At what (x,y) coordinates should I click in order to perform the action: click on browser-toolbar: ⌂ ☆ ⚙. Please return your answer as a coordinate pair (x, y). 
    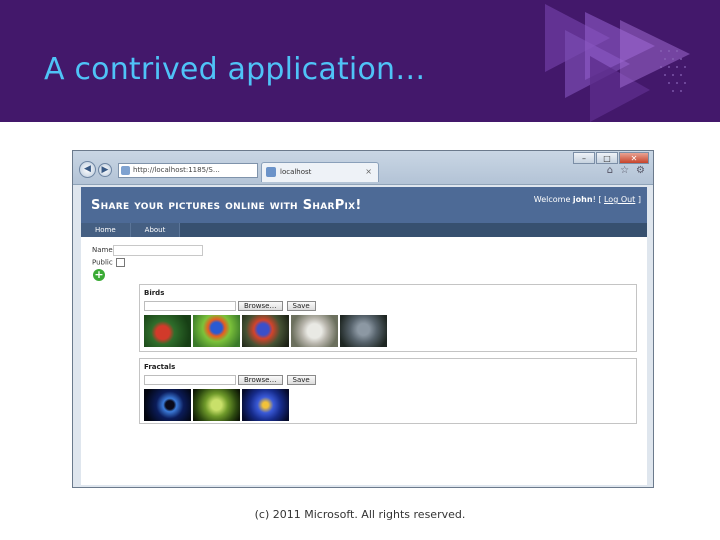
    Looking at the image, I should click on (626, 170).